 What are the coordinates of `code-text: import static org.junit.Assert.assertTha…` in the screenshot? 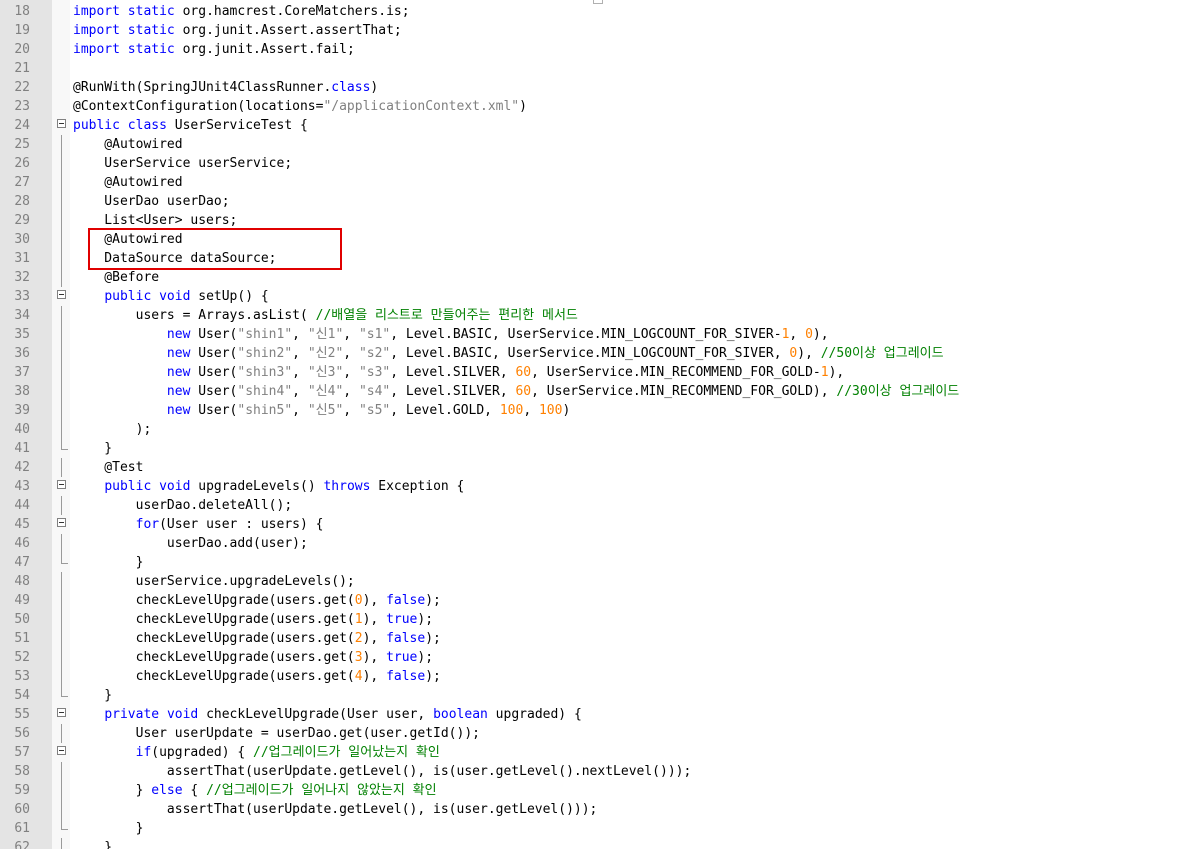 It's located at (237, 30).